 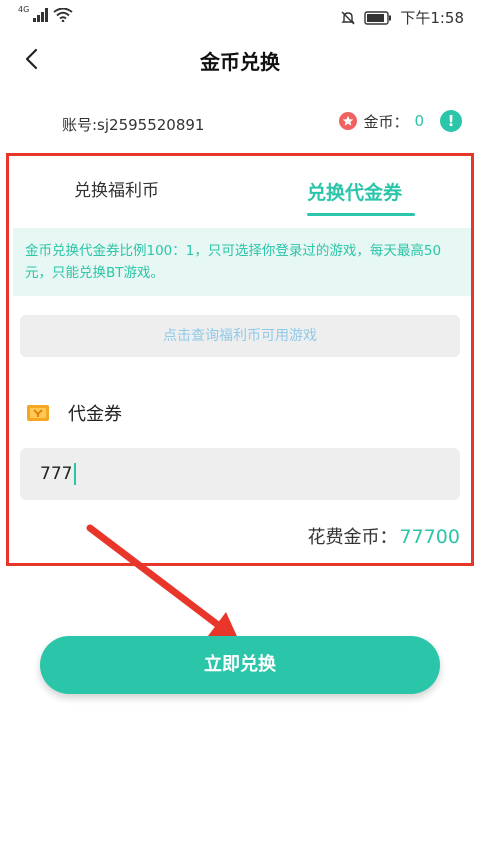 I want to click on cost-row: 花费金币： 77700, so click(x=384, y=536).